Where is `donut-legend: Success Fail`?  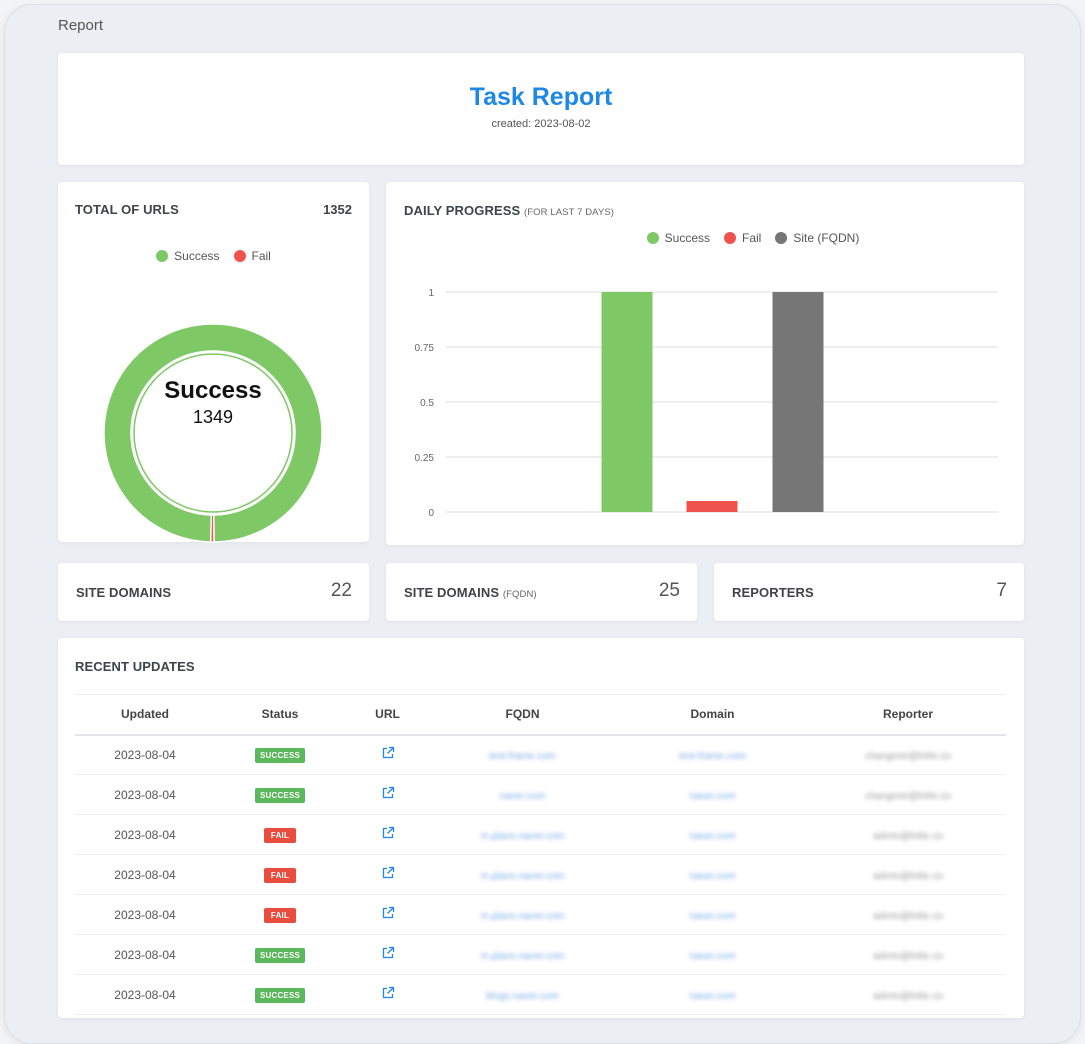 donut-legend: Success Fail is located at coordinates (213, 256).